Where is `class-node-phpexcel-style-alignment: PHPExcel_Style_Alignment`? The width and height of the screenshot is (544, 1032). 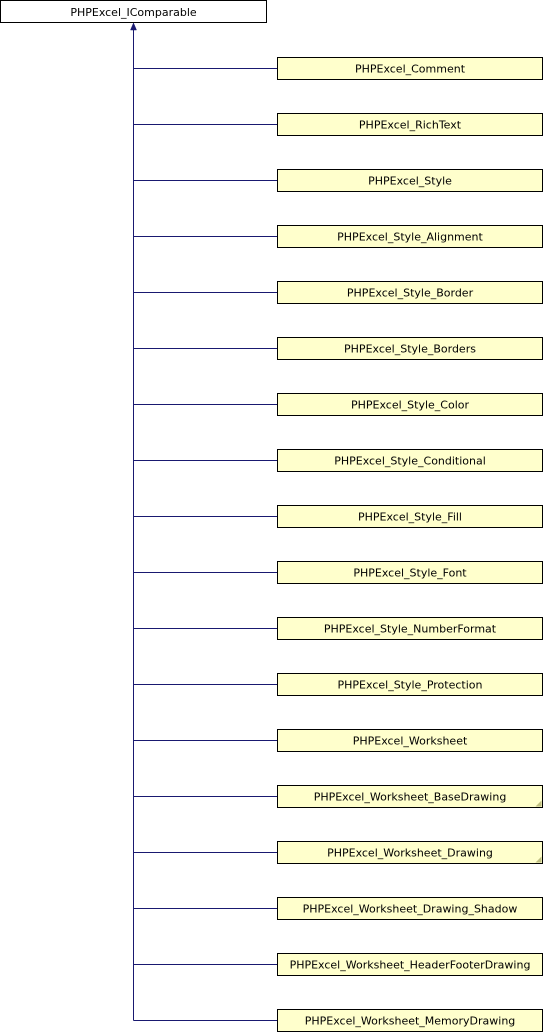 class-node-phpexcel-style-alignment: PHPExcel_Style_Alignment is located at coordinates (410, 236).